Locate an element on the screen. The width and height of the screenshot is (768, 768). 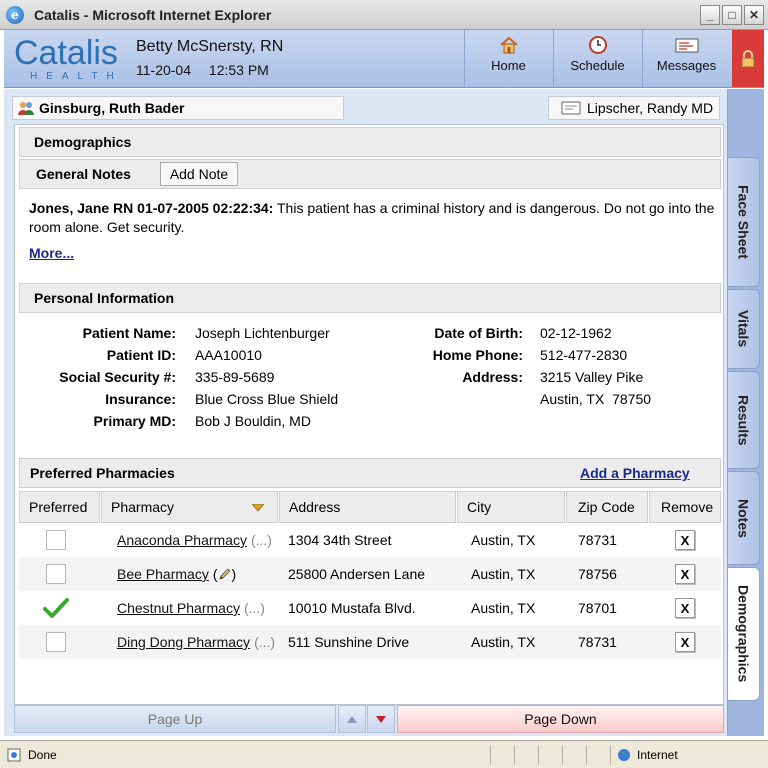
nav-schedule-label: Schedule is located at coordinates (597, 65).